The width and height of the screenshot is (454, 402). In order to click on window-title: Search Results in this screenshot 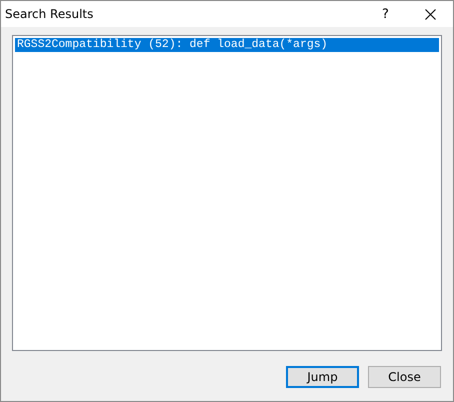, I will do `click(49, 14)`.